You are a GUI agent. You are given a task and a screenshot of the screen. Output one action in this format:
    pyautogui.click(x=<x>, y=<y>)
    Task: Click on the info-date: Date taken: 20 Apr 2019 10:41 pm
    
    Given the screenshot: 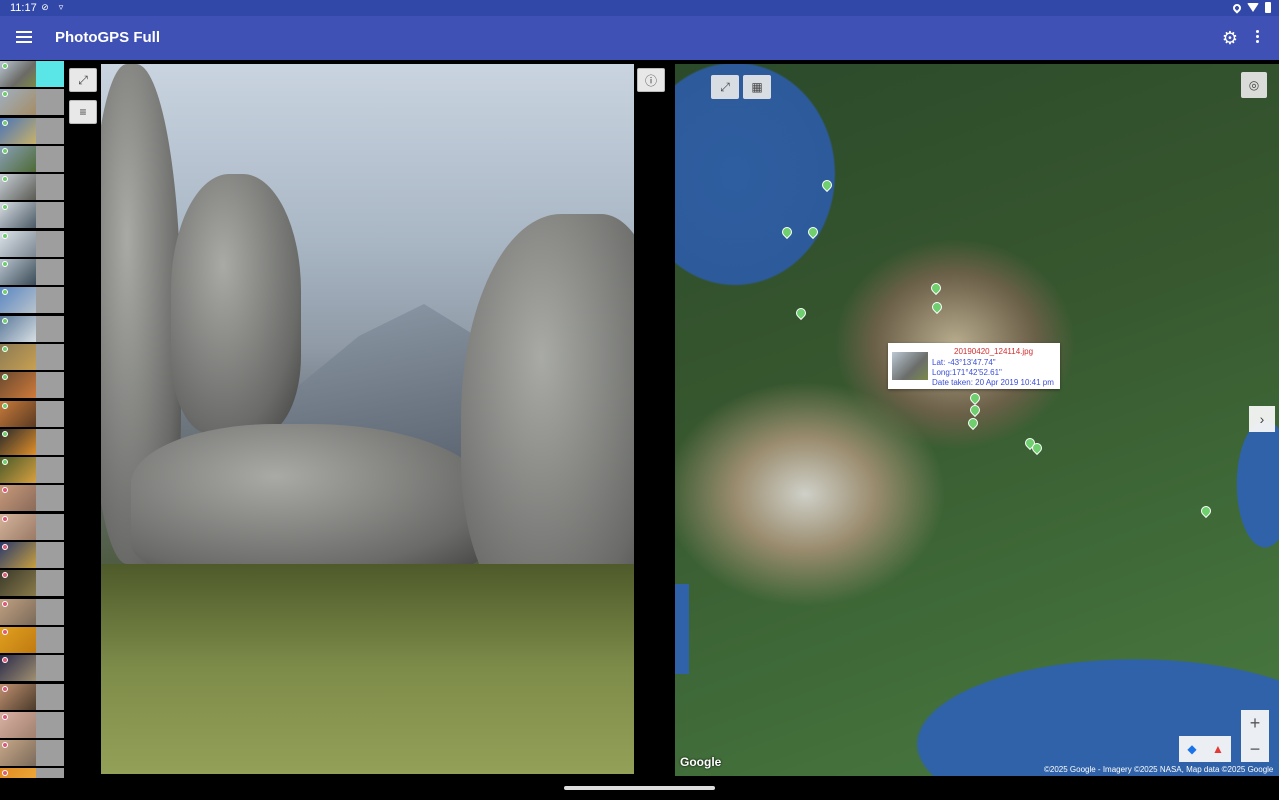 What is the action you would take?
    pyautogui.click(x=993, y=382)
    